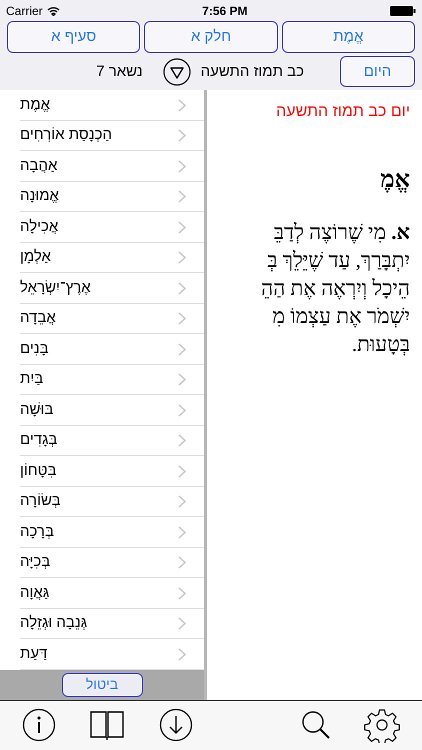 The height and width of the screenshot is (750, 422). Describe the element at coordinates (38, 318) in the screenshot. I see `topic-label: אֲבֵדָה` at that location.